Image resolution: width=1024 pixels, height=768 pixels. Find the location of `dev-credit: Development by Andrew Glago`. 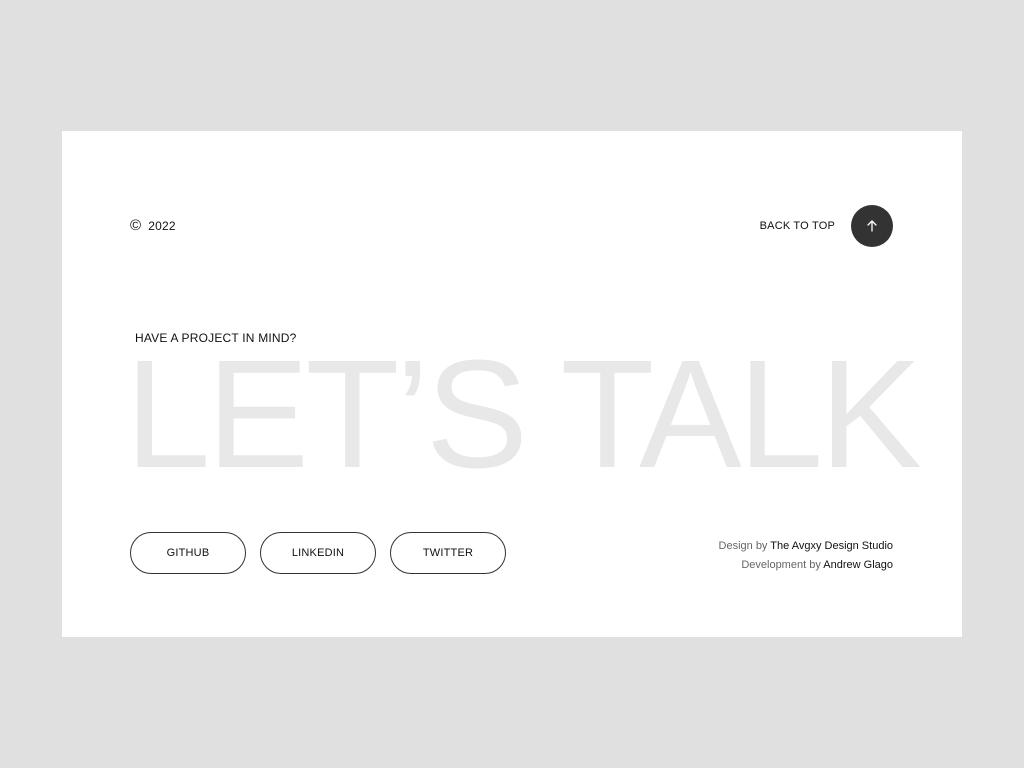

dev-credit: Development by Andrew Glago is located at coordinates (806, 565).